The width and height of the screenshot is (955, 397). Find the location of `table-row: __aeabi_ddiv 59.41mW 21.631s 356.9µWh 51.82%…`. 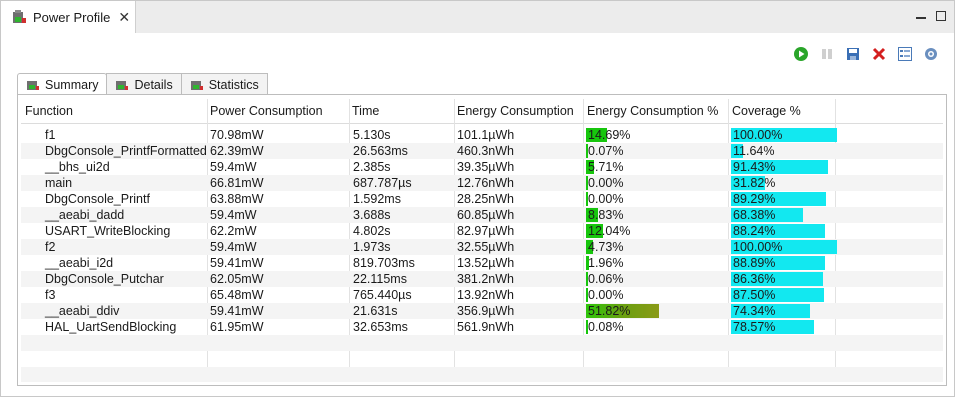

table-row: __aeabi_ddiv 59.41mW 21.631s 356.9µWh 51.82%… is located at coordinates (482, 311).